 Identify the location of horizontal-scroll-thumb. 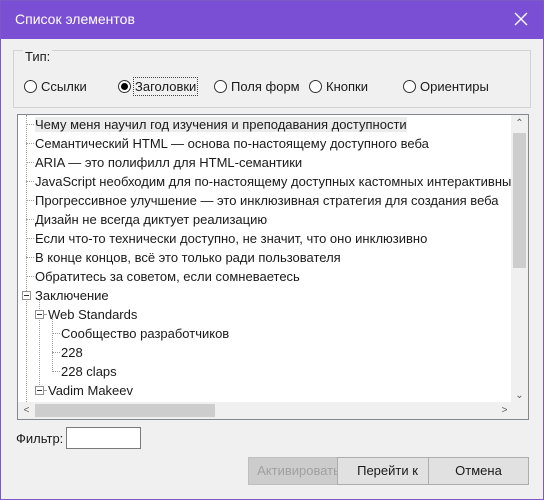
(125, 410).